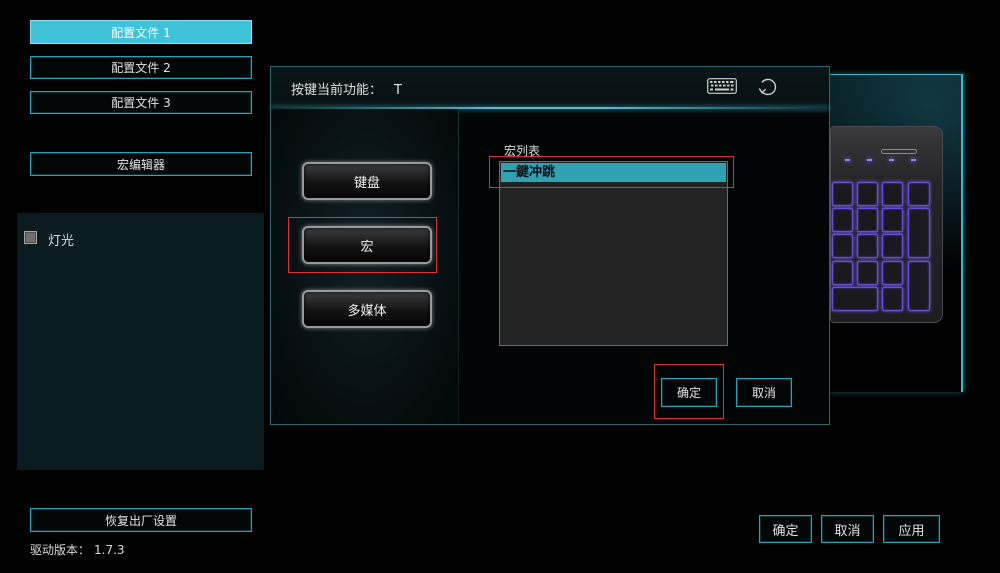  What do you see at coordinates (899, 151) in the screenshot?
I see `keyboard-slider-graphic` at bounding box center [899, 151].